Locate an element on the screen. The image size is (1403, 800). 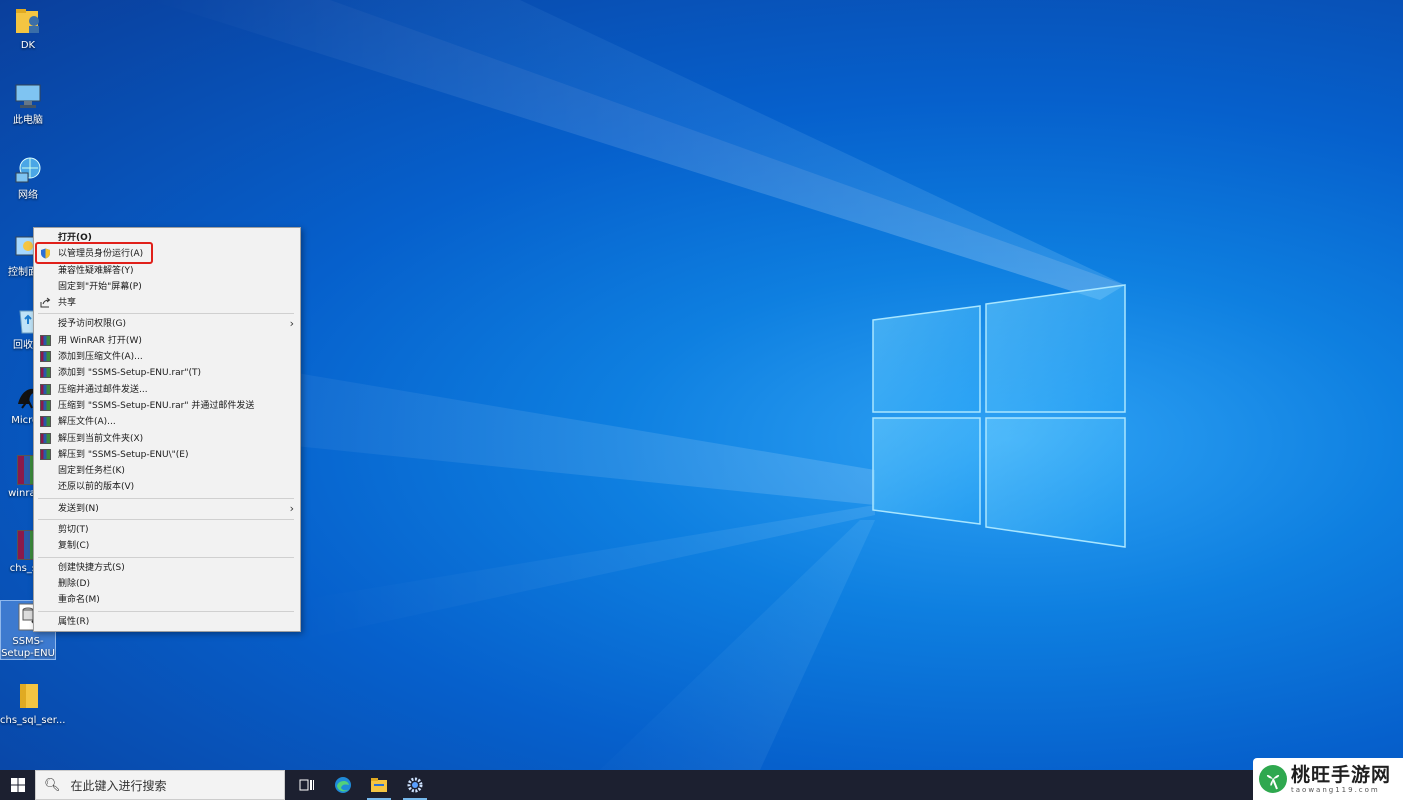
menu-item-rename: 重命名(M) is located at coordinates (167, 600).